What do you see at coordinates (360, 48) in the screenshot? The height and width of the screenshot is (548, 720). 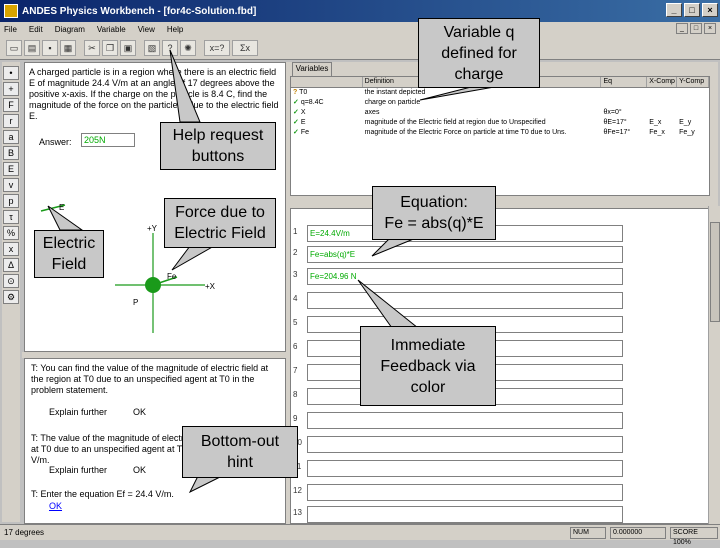 I see `toolbar: ▭ ▤ ▪ ▦ ✂ ❐ ▣ ▧ ? ✺ x=? Σx` at bounding box center [360, 48].